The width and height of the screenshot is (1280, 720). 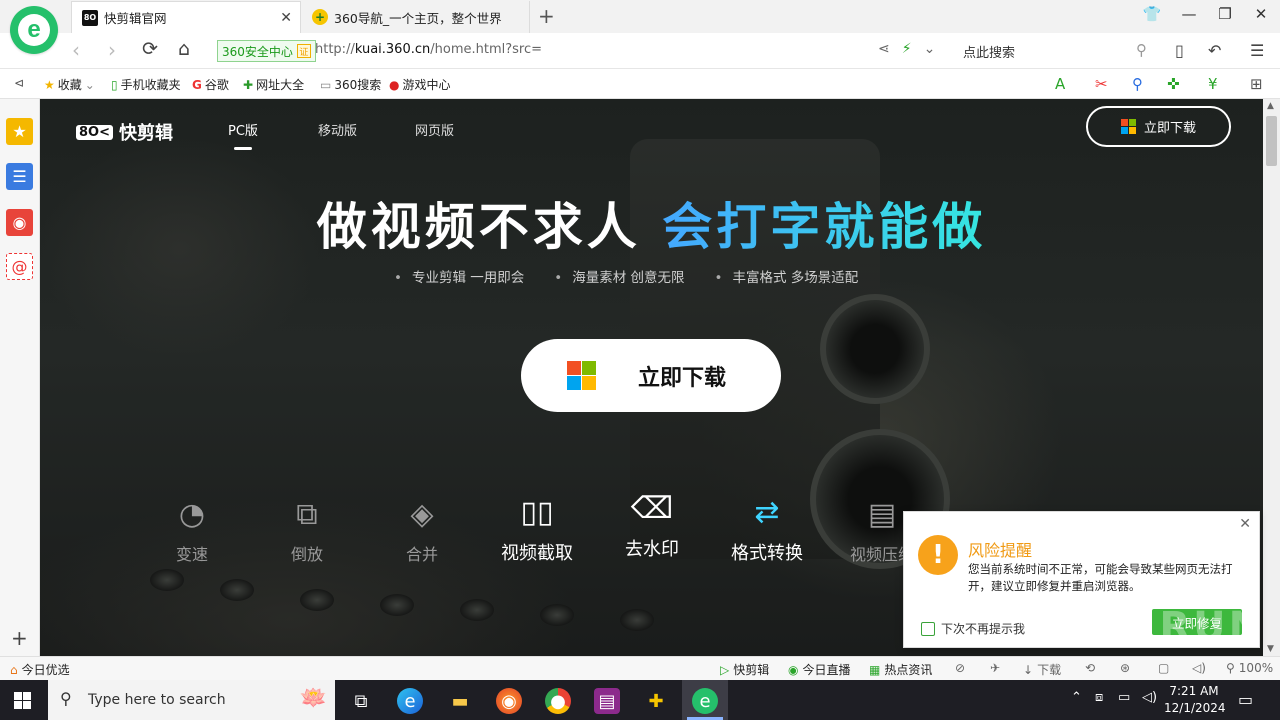 What do you see at coordinates (1256, 84) in the screenshot?
I see `apps-grid-icon: ⊞` at bounding box center [1256, 84].